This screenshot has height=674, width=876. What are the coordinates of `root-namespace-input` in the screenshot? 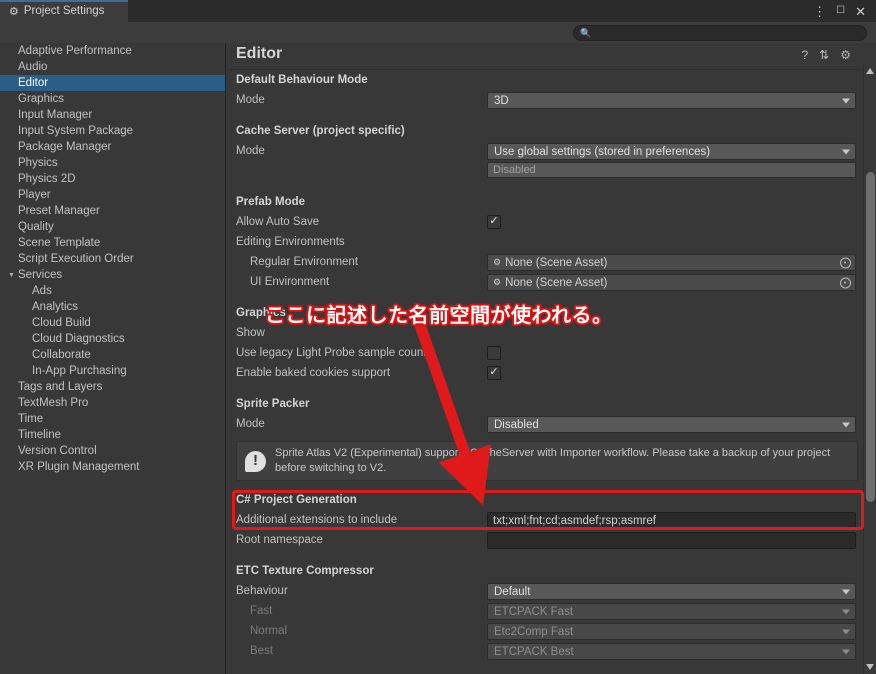 It's located at (671, 540).